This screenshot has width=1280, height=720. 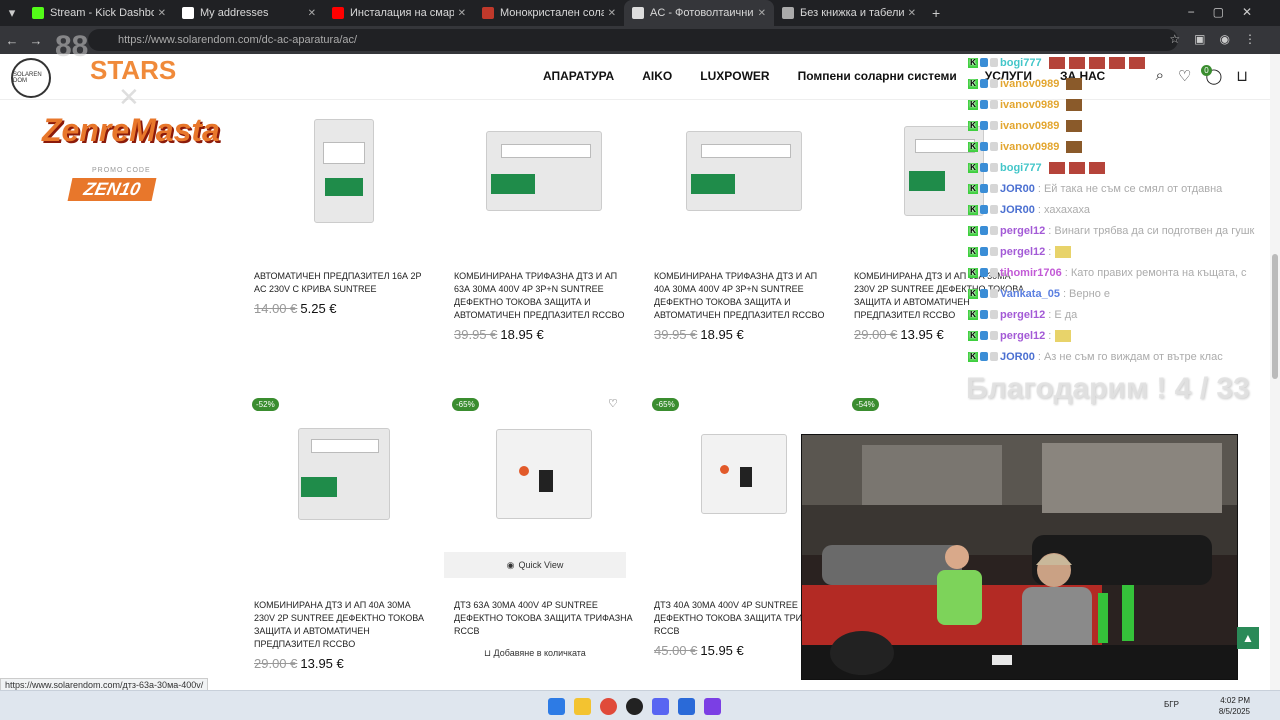 I want to click on app-icon, so click(x=686, y=706).